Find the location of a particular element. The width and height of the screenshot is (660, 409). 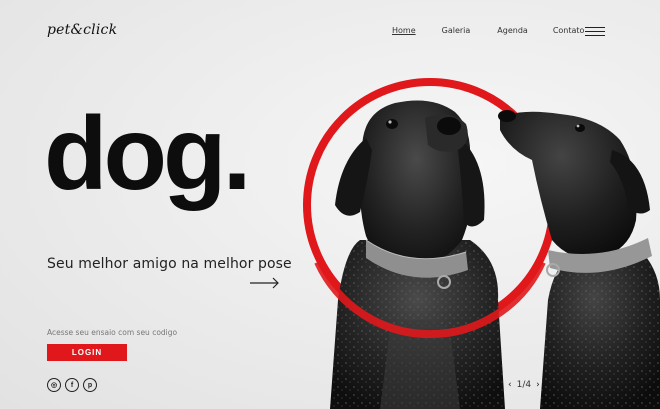

social-links: ◎ f p is located at coordinates (72, 385).